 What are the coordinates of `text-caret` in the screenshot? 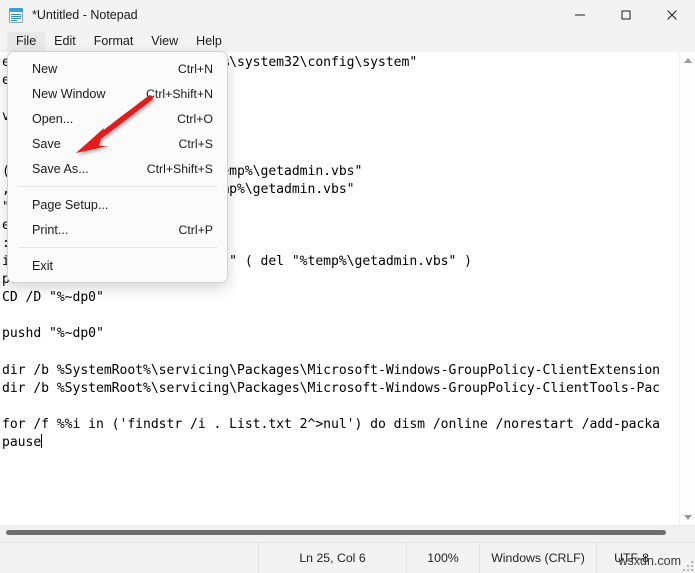 It's located at (42, 440).